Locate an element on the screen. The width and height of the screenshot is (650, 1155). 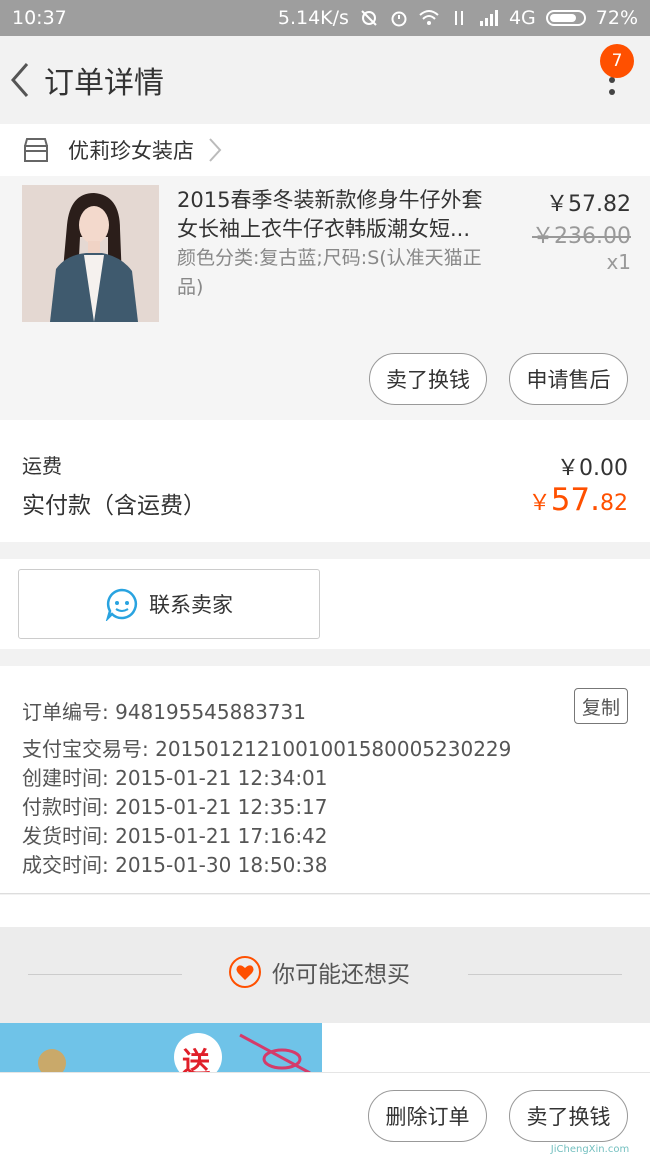
delete-order-button: 删除订单 is located at coordinates (427, 1116).